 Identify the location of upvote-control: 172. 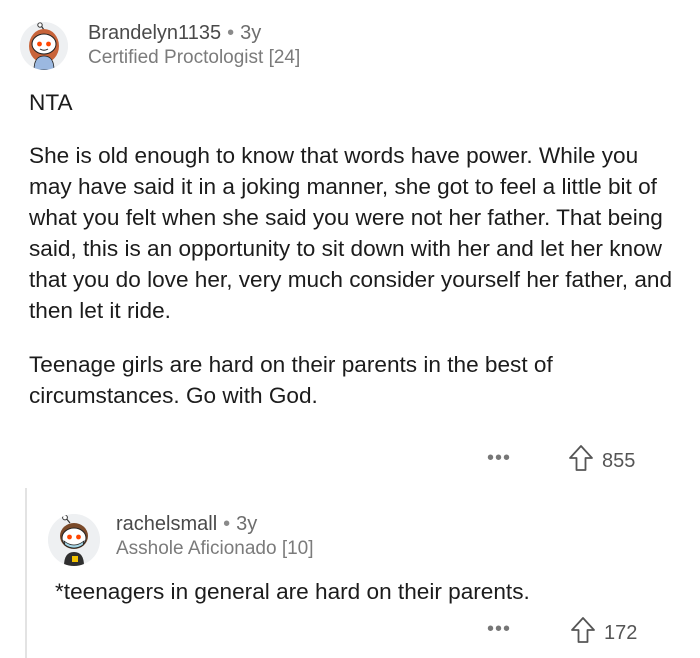
(603, 633).